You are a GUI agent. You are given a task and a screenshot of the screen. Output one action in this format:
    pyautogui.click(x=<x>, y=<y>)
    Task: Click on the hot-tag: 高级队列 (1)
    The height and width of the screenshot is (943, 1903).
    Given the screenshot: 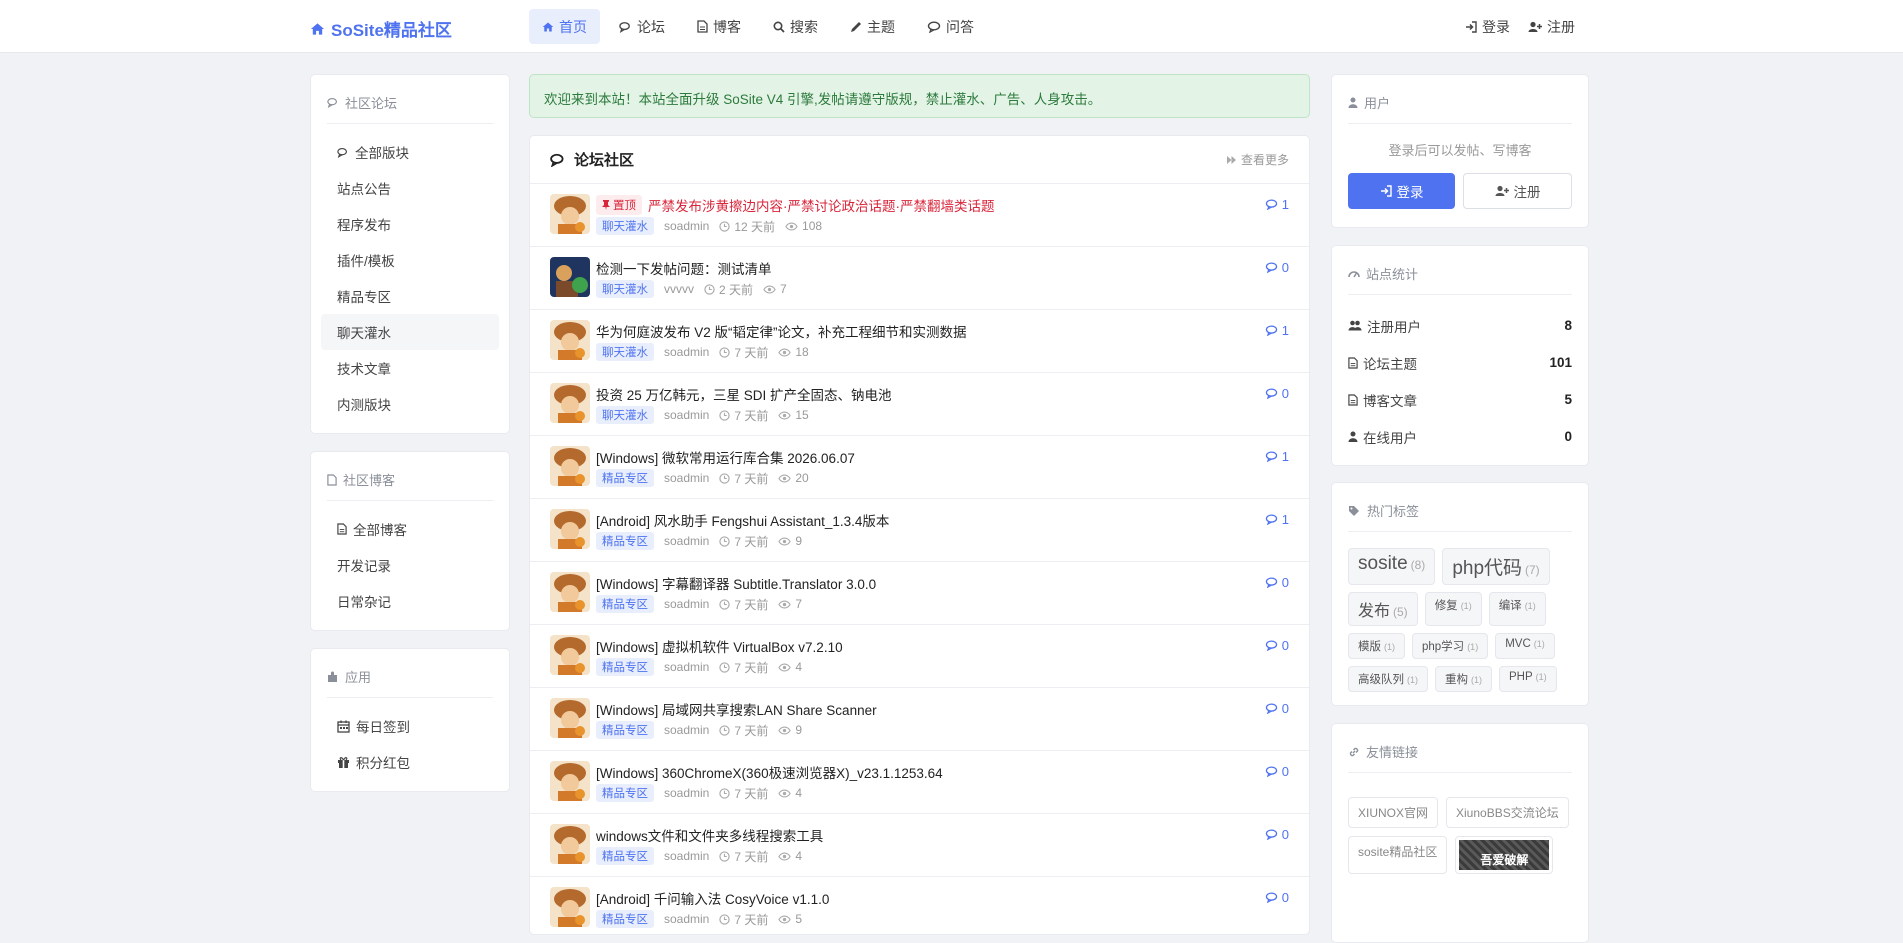 What is the action you would take?
    pyautogui.click(x=1388, y=679)
    